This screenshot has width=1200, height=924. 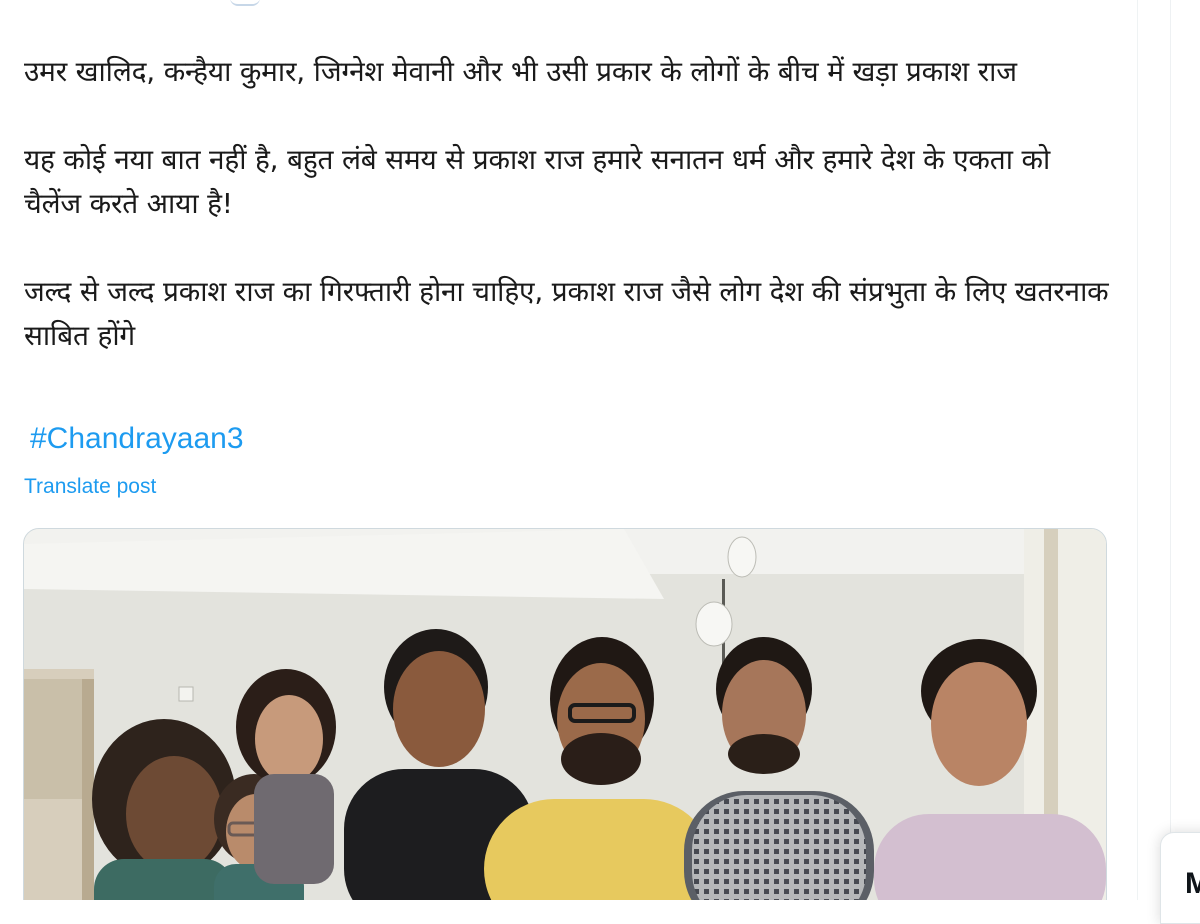 I want to click on sidebar-divider, so click(x=1170, y=450).